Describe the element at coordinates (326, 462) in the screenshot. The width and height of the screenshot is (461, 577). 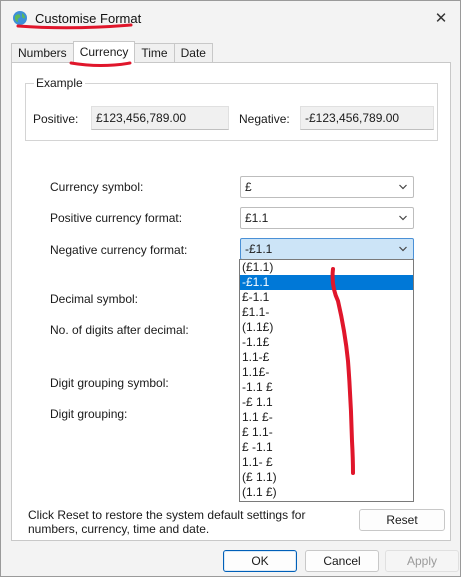
I see `dropdown-option: 1.1- £` at that location.